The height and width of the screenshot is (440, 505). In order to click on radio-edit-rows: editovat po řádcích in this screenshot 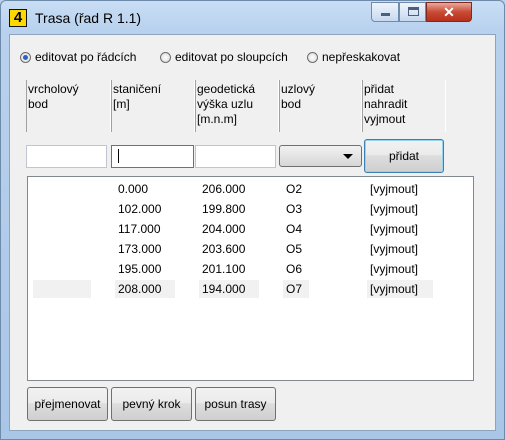, I will do `click(78, 57)`.